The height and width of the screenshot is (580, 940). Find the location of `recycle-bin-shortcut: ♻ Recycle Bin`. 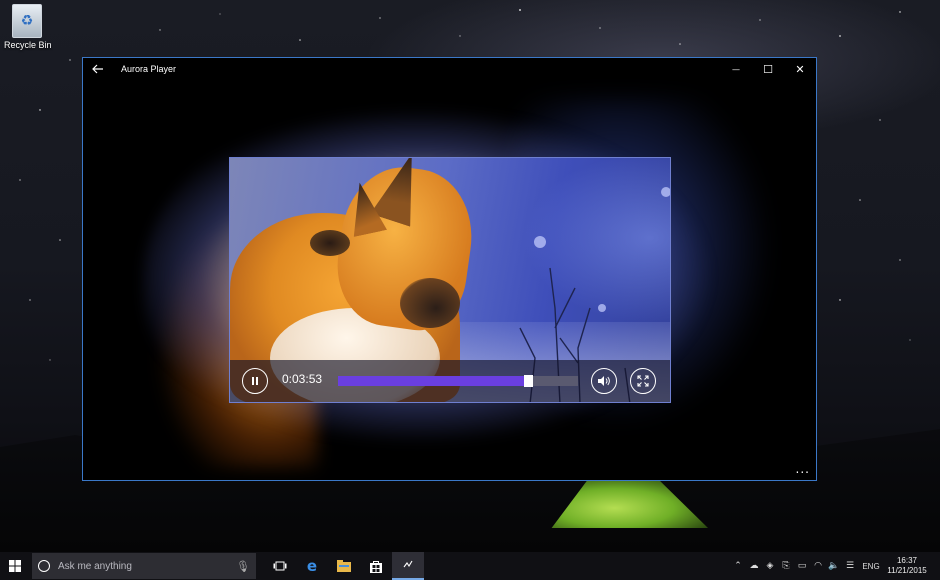

recycle-bin-shortcut: ♻ Recycle Bin is located at coordinates (28, 26).